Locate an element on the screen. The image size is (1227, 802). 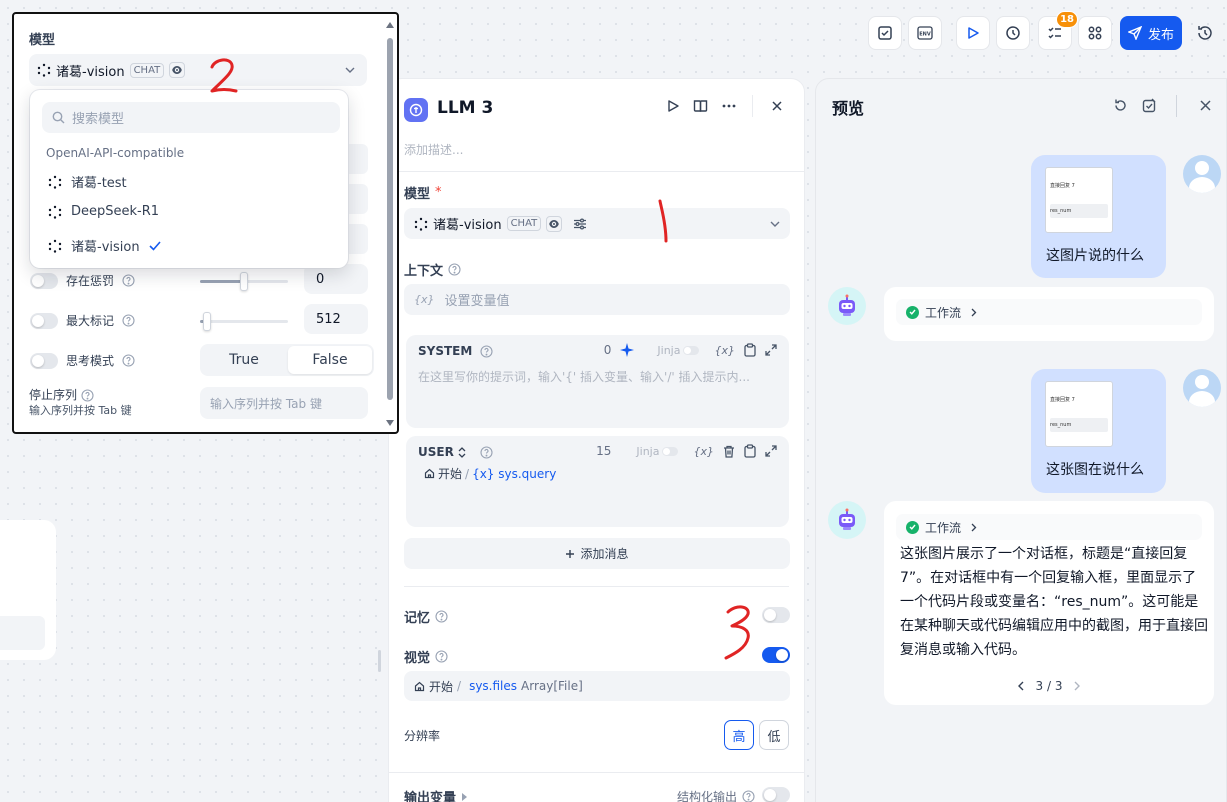
max-tokens-value: 512 is located at coordinates (336, 319).